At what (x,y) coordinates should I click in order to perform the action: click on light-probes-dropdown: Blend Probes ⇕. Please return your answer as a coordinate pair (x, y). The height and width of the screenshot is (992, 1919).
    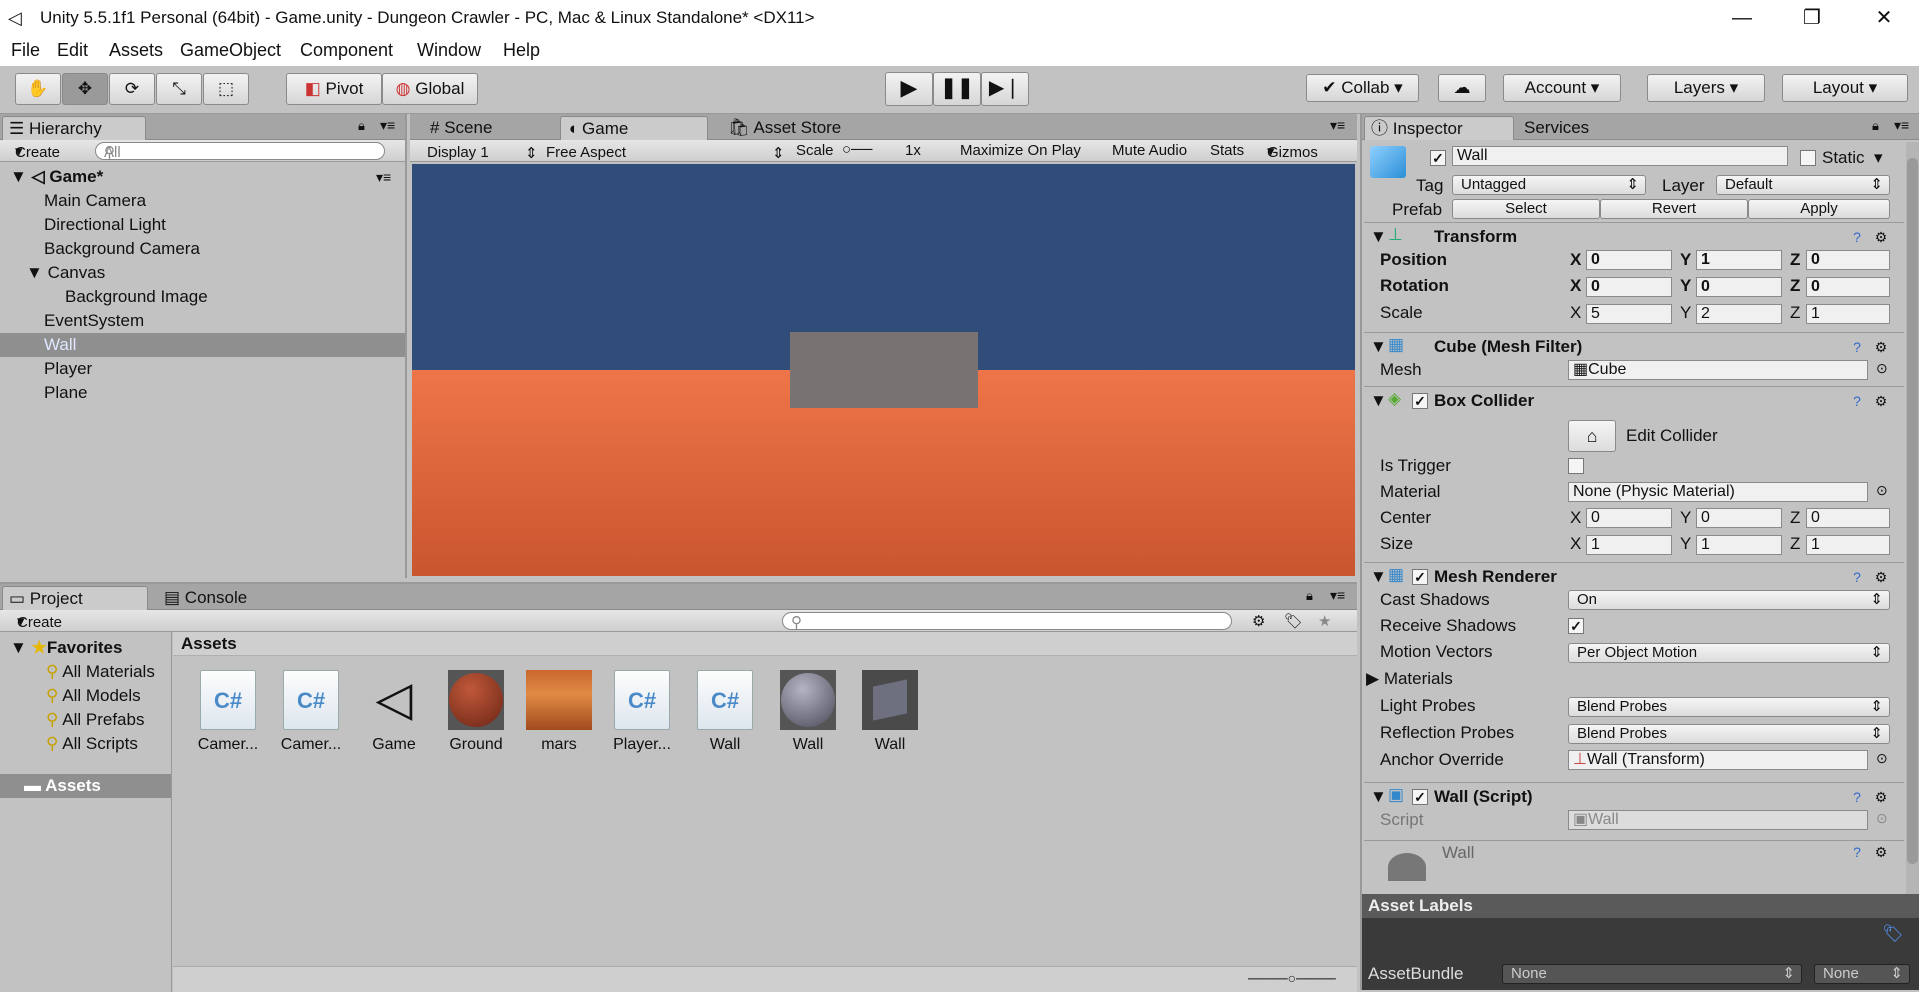
    Looking at the image, I should click on (1729, 707).